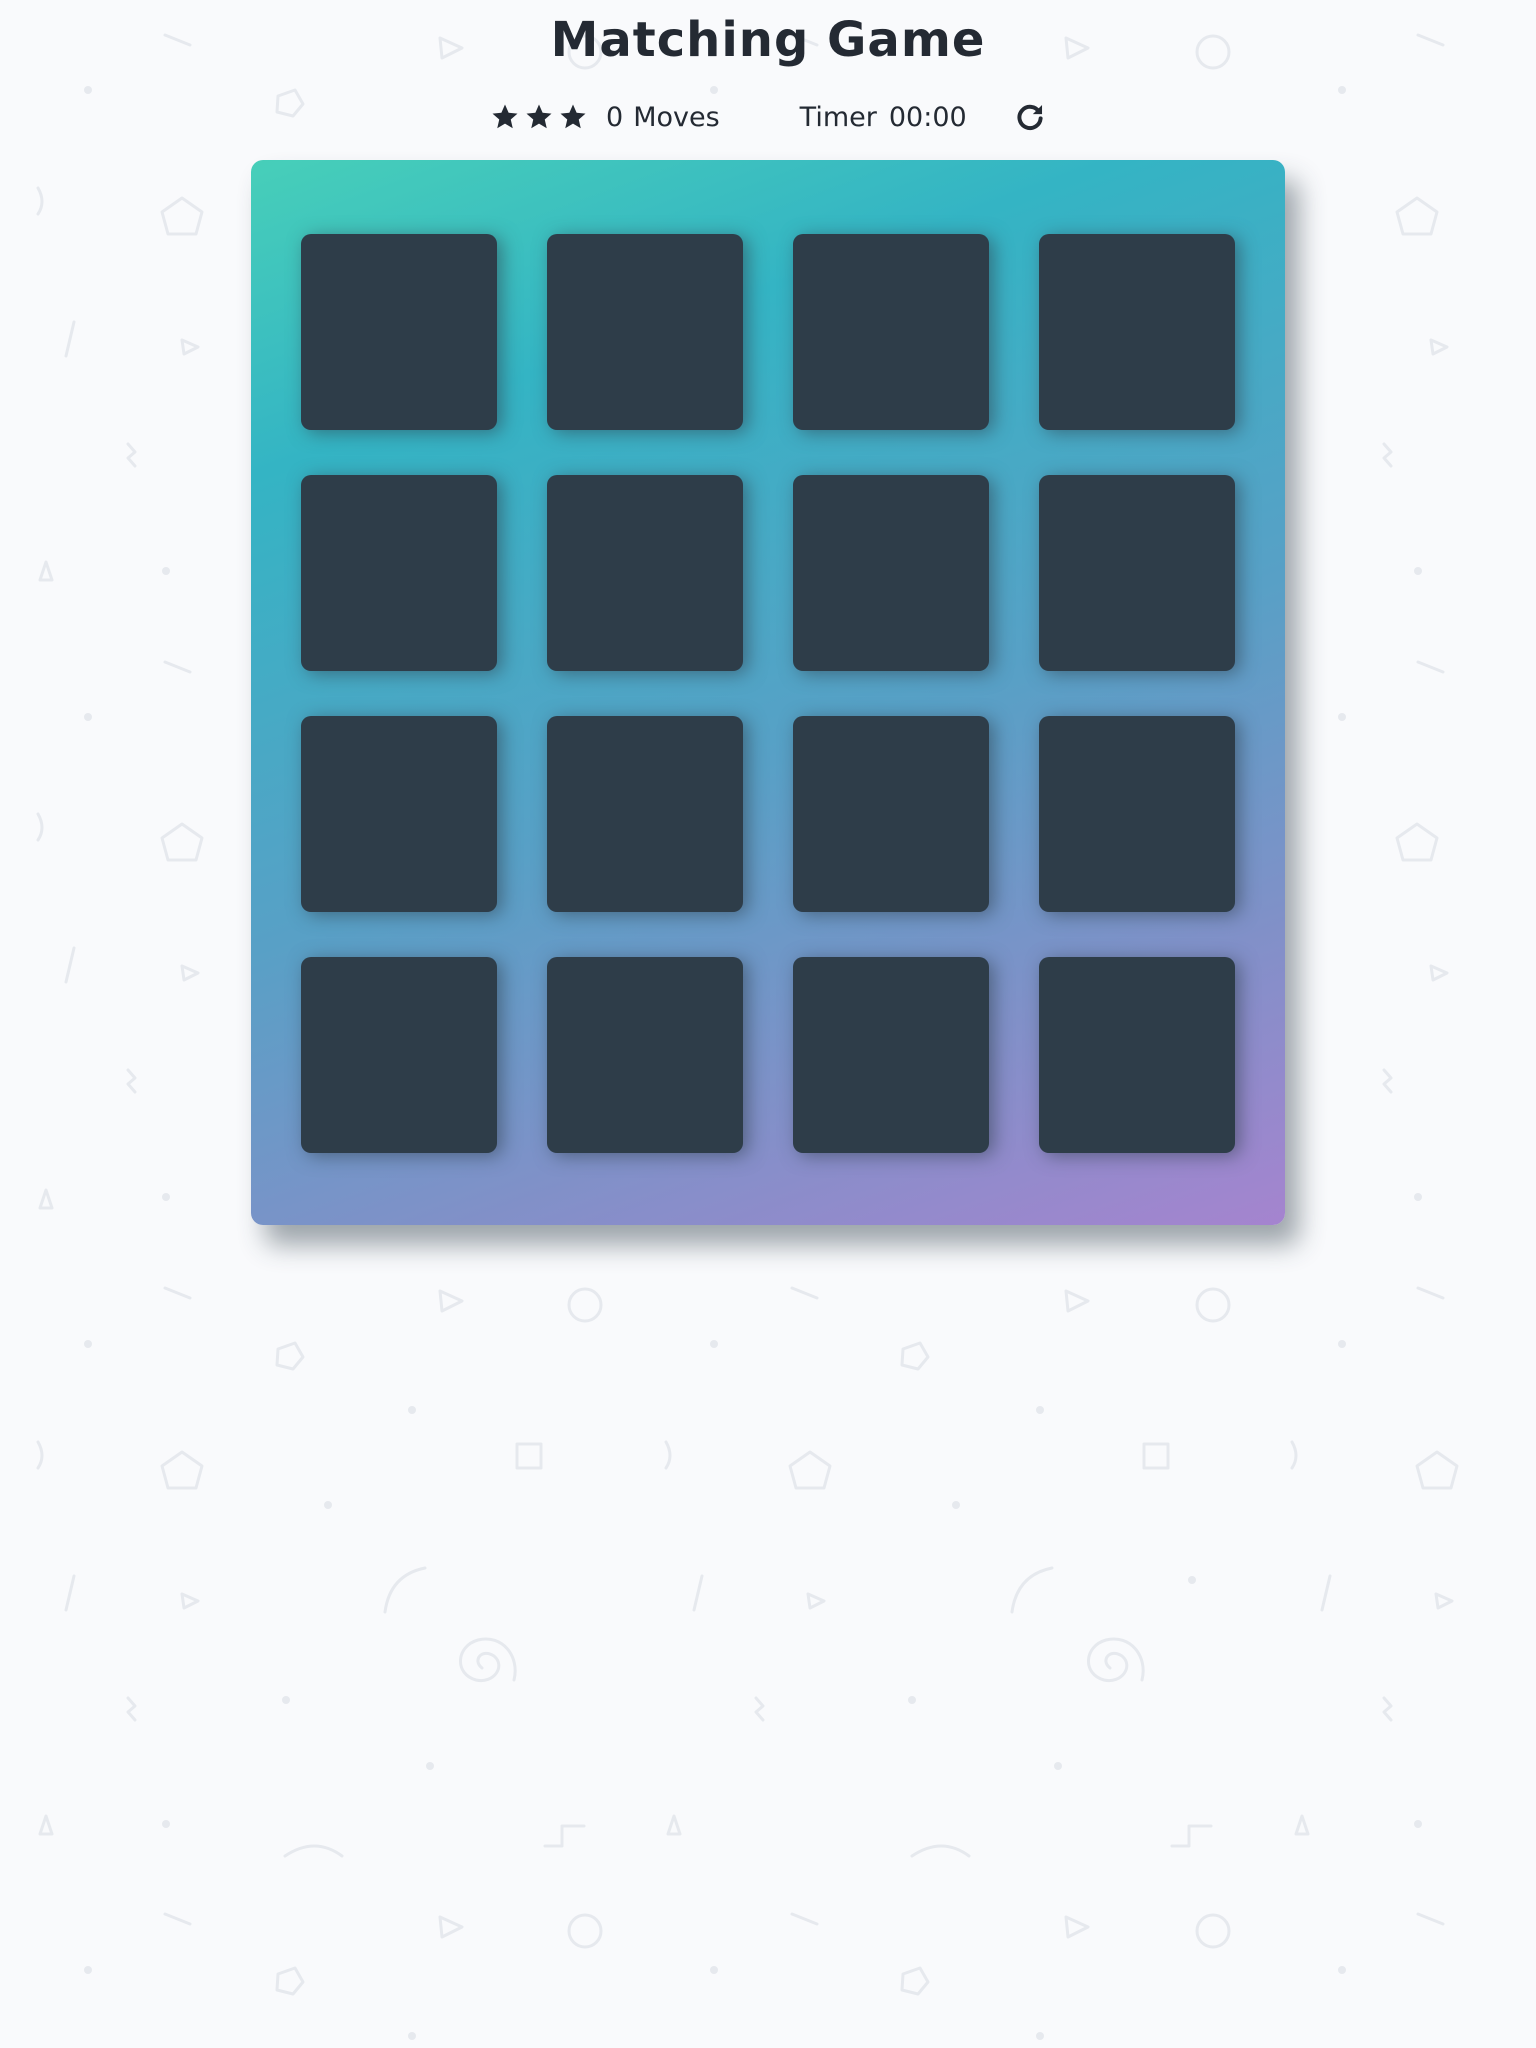 The width and height of the screenshot is (1536, 2048). I want to click on star-rating, so click(539, 117).